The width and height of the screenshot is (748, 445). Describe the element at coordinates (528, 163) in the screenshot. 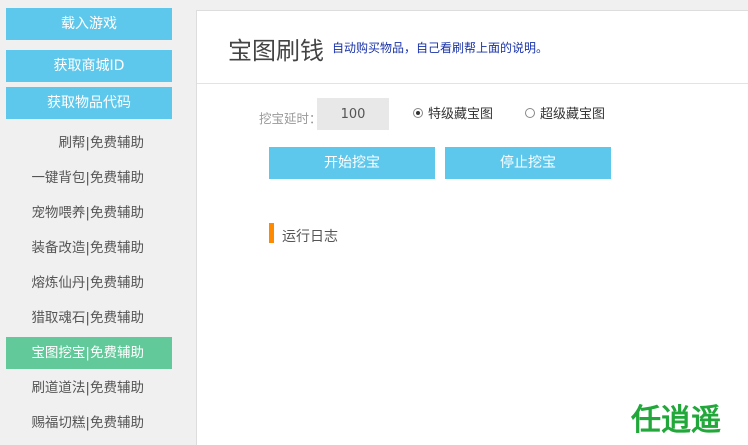

I see `stop-dig-button: 停止挖宝` at that location.